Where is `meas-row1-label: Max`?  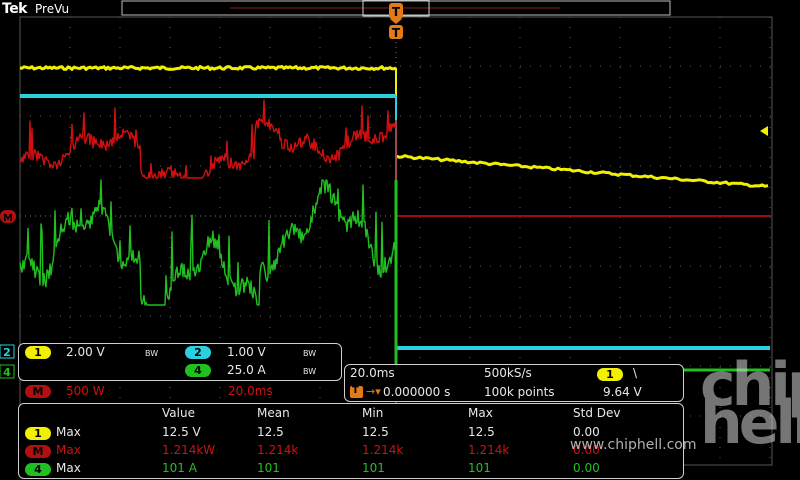 meas-row1-label: Max is located at coordinates (68, 432).